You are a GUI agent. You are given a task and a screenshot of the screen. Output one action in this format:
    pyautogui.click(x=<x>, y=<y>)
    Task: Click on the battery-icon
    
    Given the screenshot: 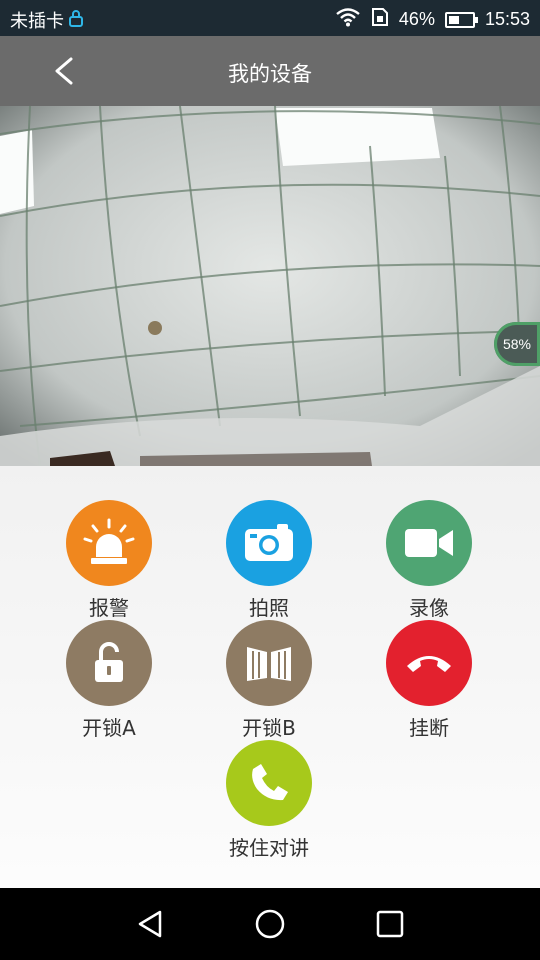 What is the action you would take?
    pyautogui.click(x=461, y=19)
    